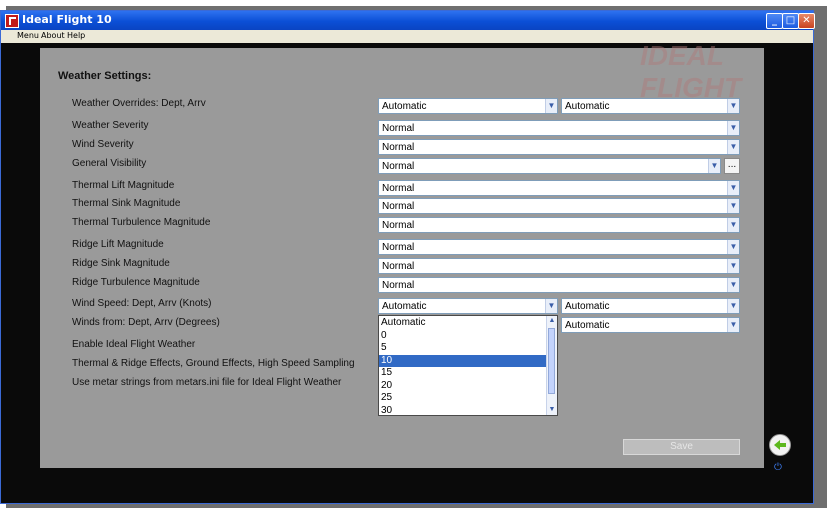 This screenshot has height=512, width=832. What do you see at coordinates (691, 71) in the screenshot?
I see `watermark-logo: IDEAL FLIGHT` at bounding box center [691, 71].